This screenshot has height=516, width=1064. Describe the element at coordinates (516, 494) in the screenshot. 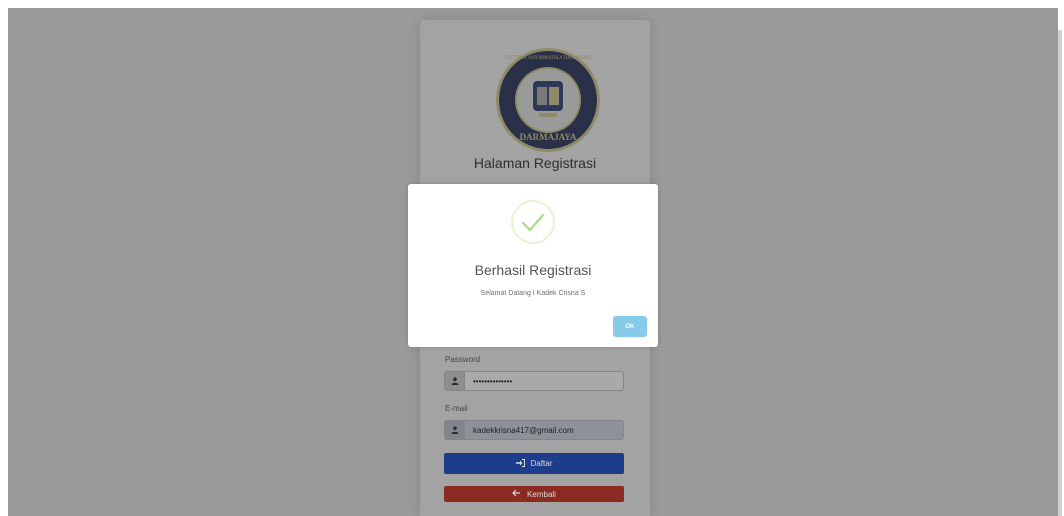

I see `arrow-left-icon` at that location.